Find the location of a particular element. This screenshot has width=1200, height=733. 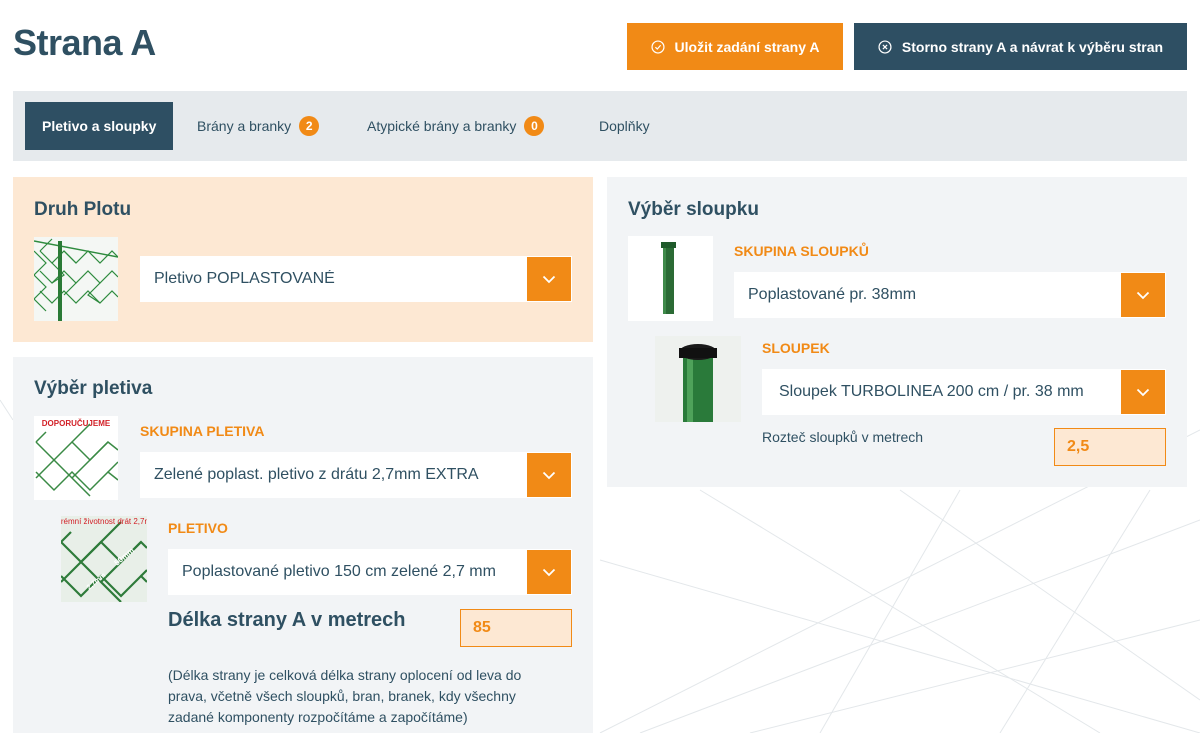

count-badge: 2 is located at coordinates (309, 126).